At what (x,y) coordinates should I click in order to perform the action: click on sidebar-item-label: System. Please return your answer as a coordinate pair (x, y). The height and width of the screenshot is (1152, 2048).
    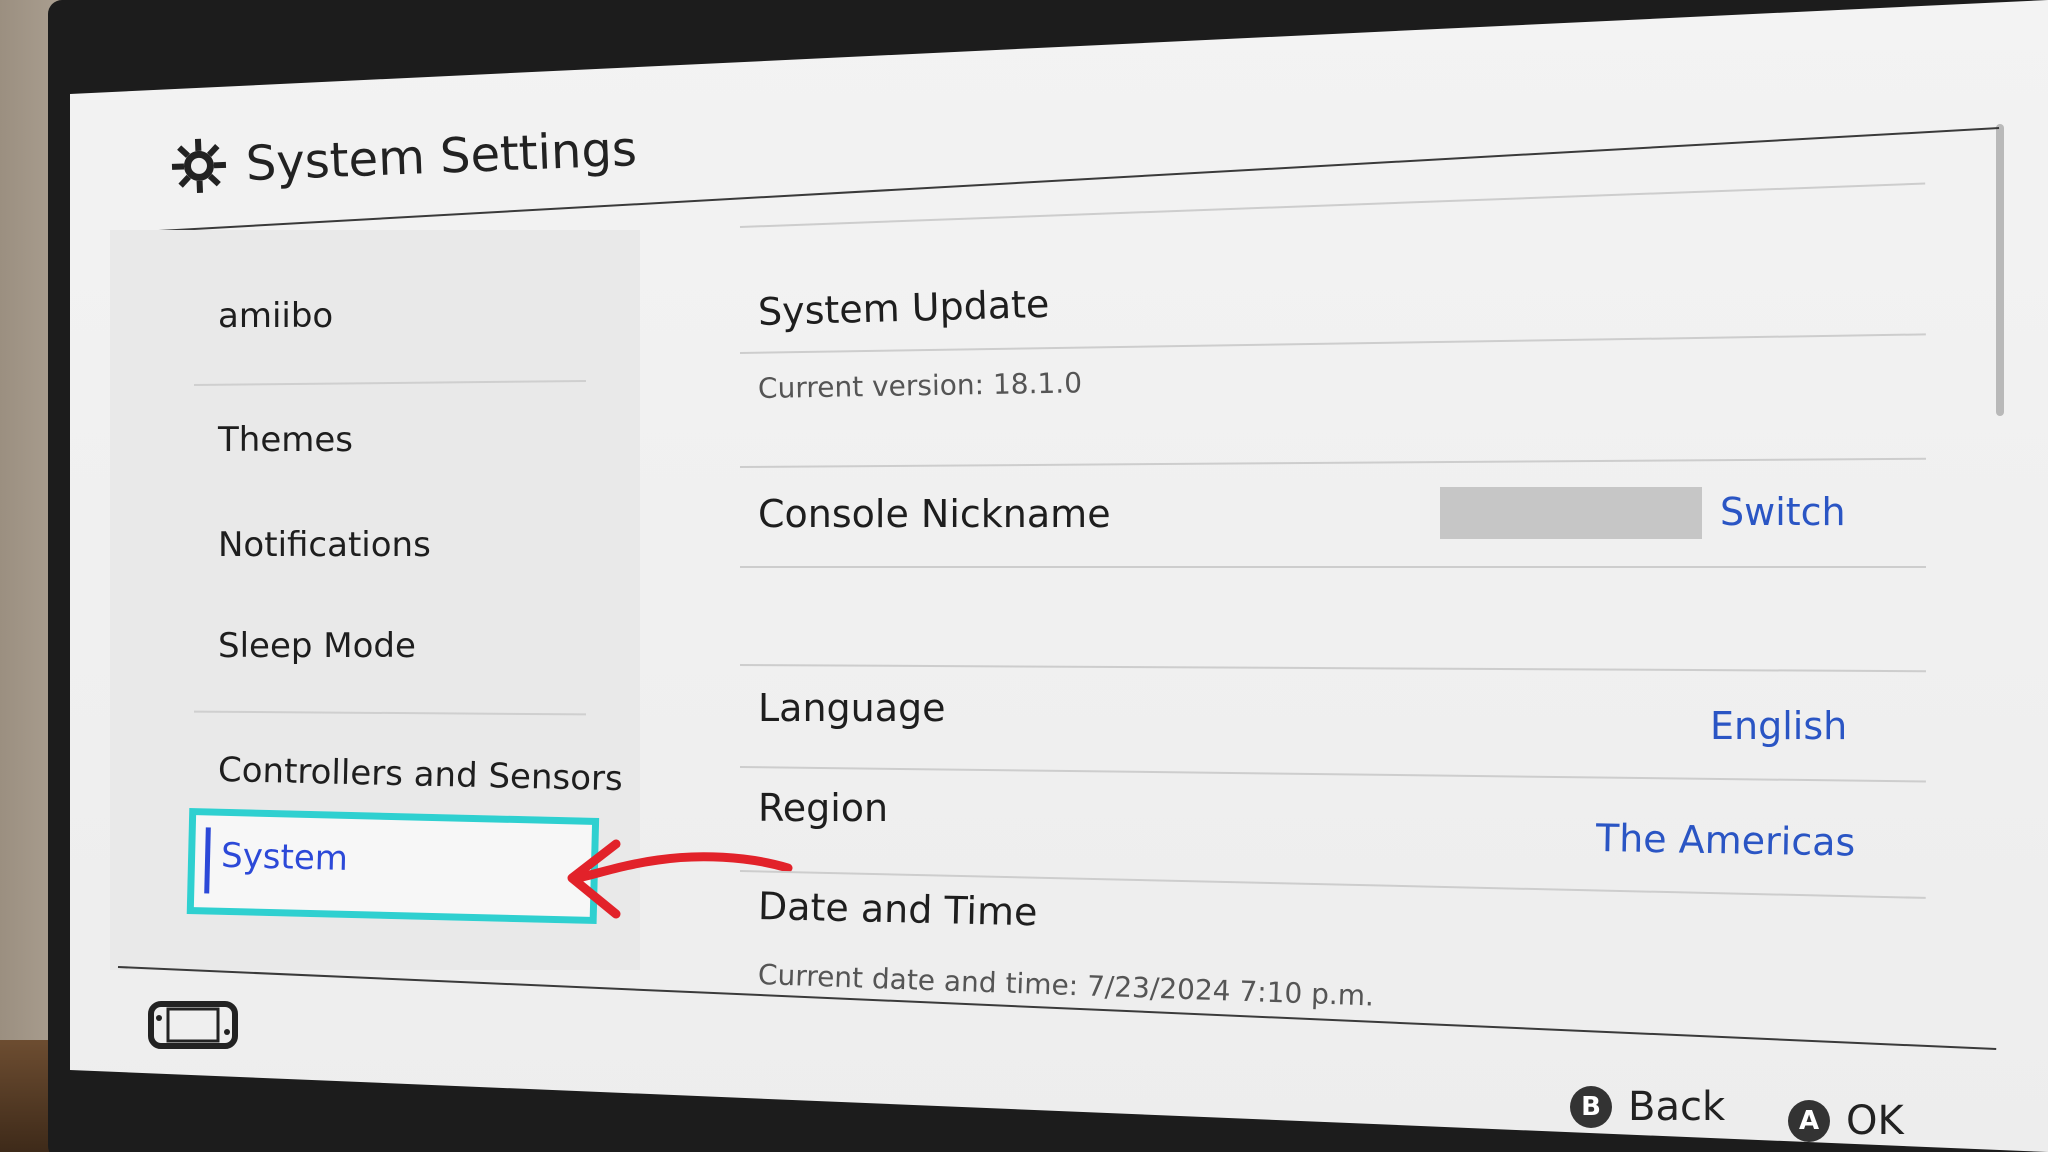
    Looking at the image, I should click on (284, 857).